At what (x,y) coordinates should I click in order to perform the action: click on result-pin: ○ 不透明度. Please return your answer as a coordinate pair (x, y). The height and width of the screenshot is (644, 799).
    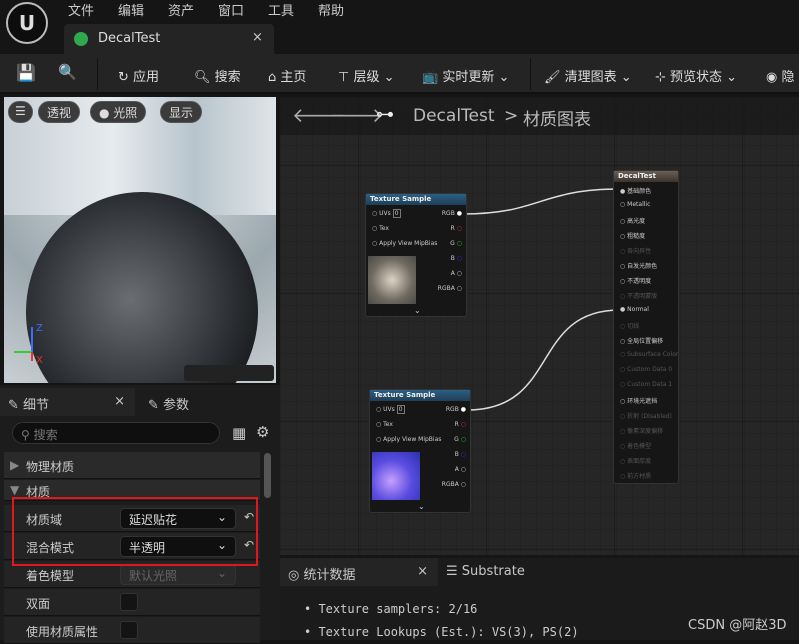
    Looking at the image, I should click on (635, 280).